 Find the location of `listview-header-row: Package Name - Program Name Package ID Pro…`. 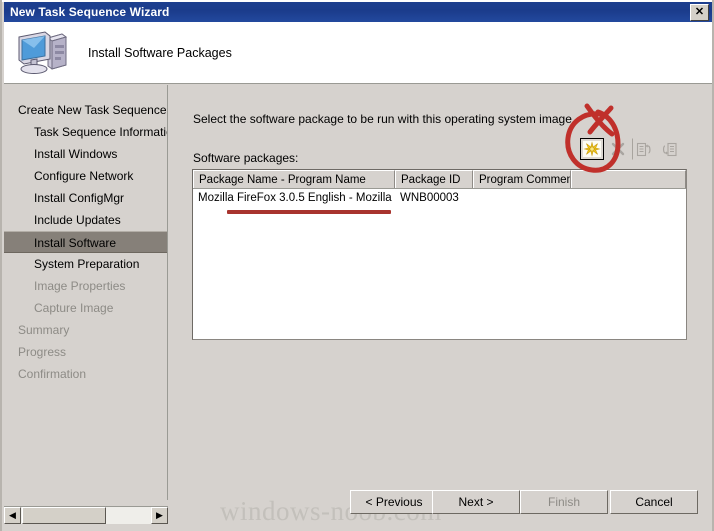

listview-header-row: Package Name - Program Name Package ID Pro… is located at coordinates (439, 179).